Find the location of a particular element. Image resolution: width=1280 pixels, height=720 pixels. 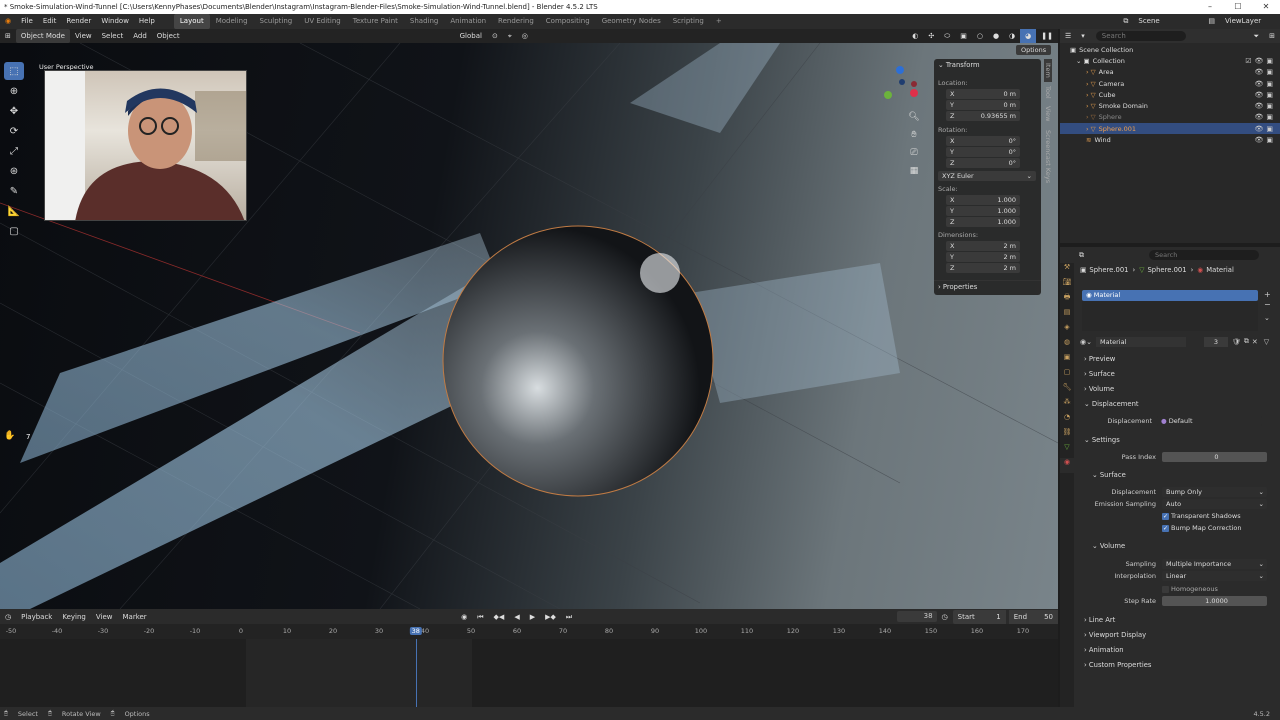

displacement-value: ● Default is located at coordinates (1209, 421).